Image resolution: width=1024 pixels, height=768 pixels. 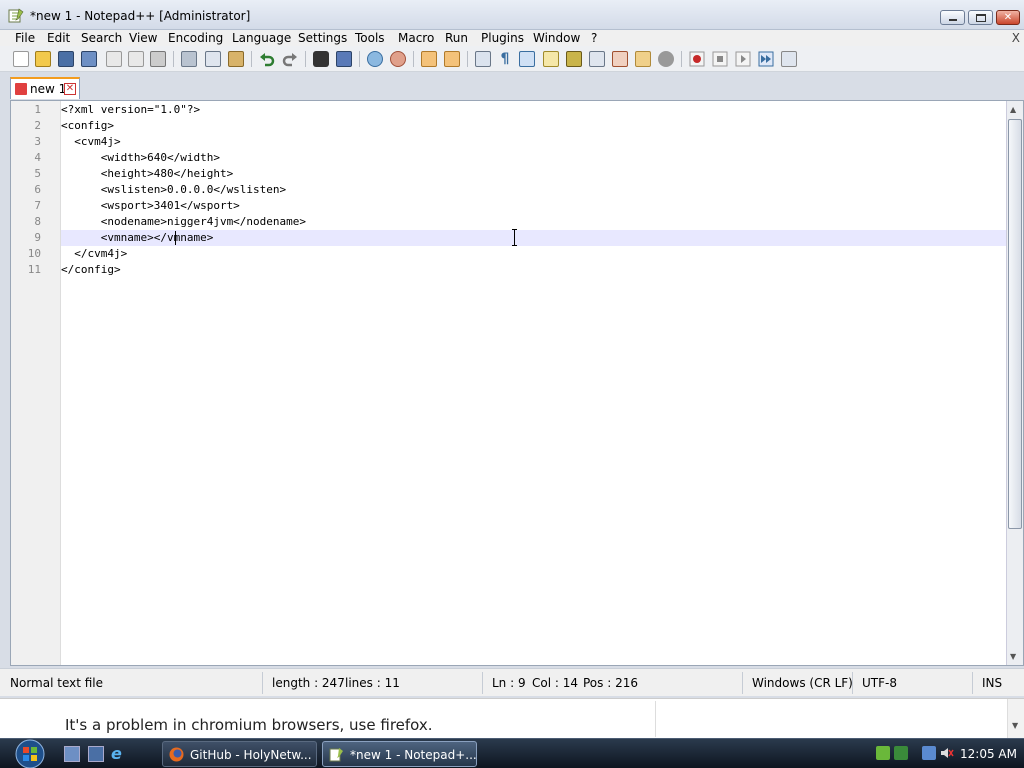 I want to click on new-file-icon, so click(x=21, y=59).